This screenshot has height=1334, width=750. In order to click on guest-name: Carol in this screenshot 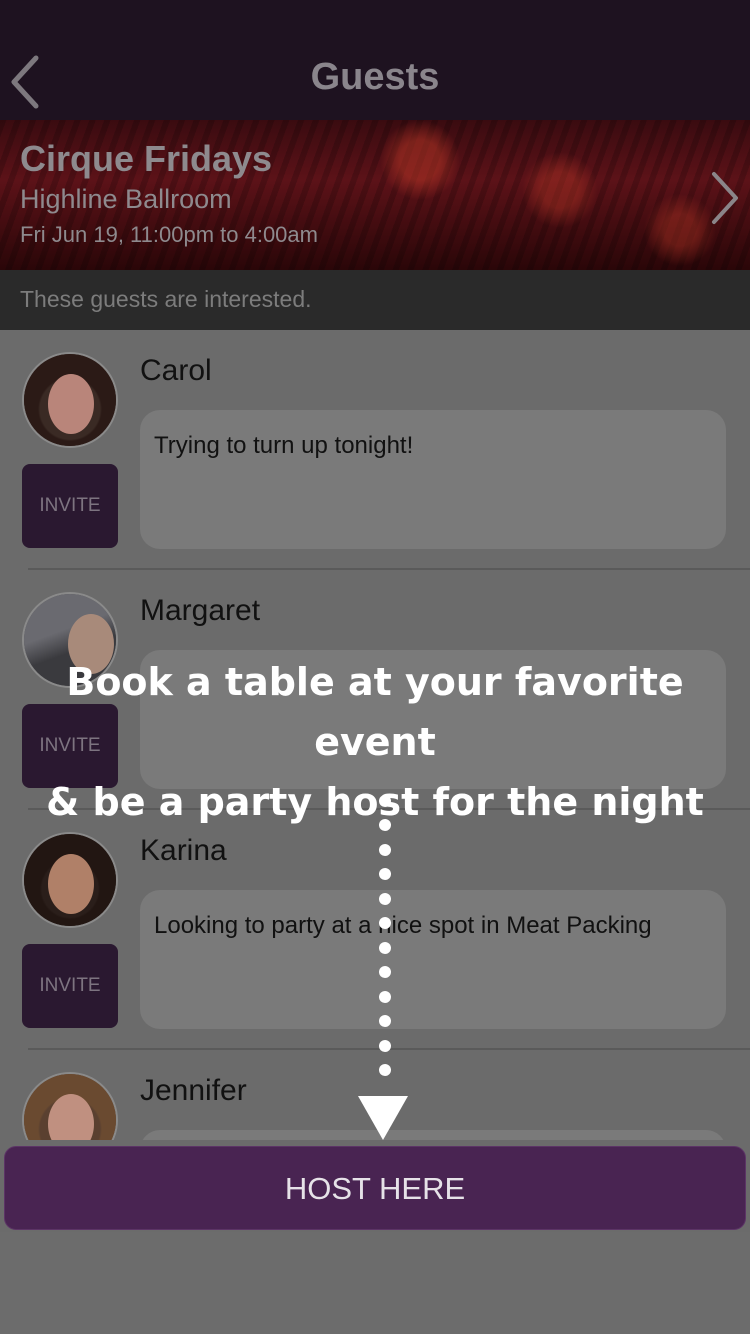, I will do `click(176, 370)`.